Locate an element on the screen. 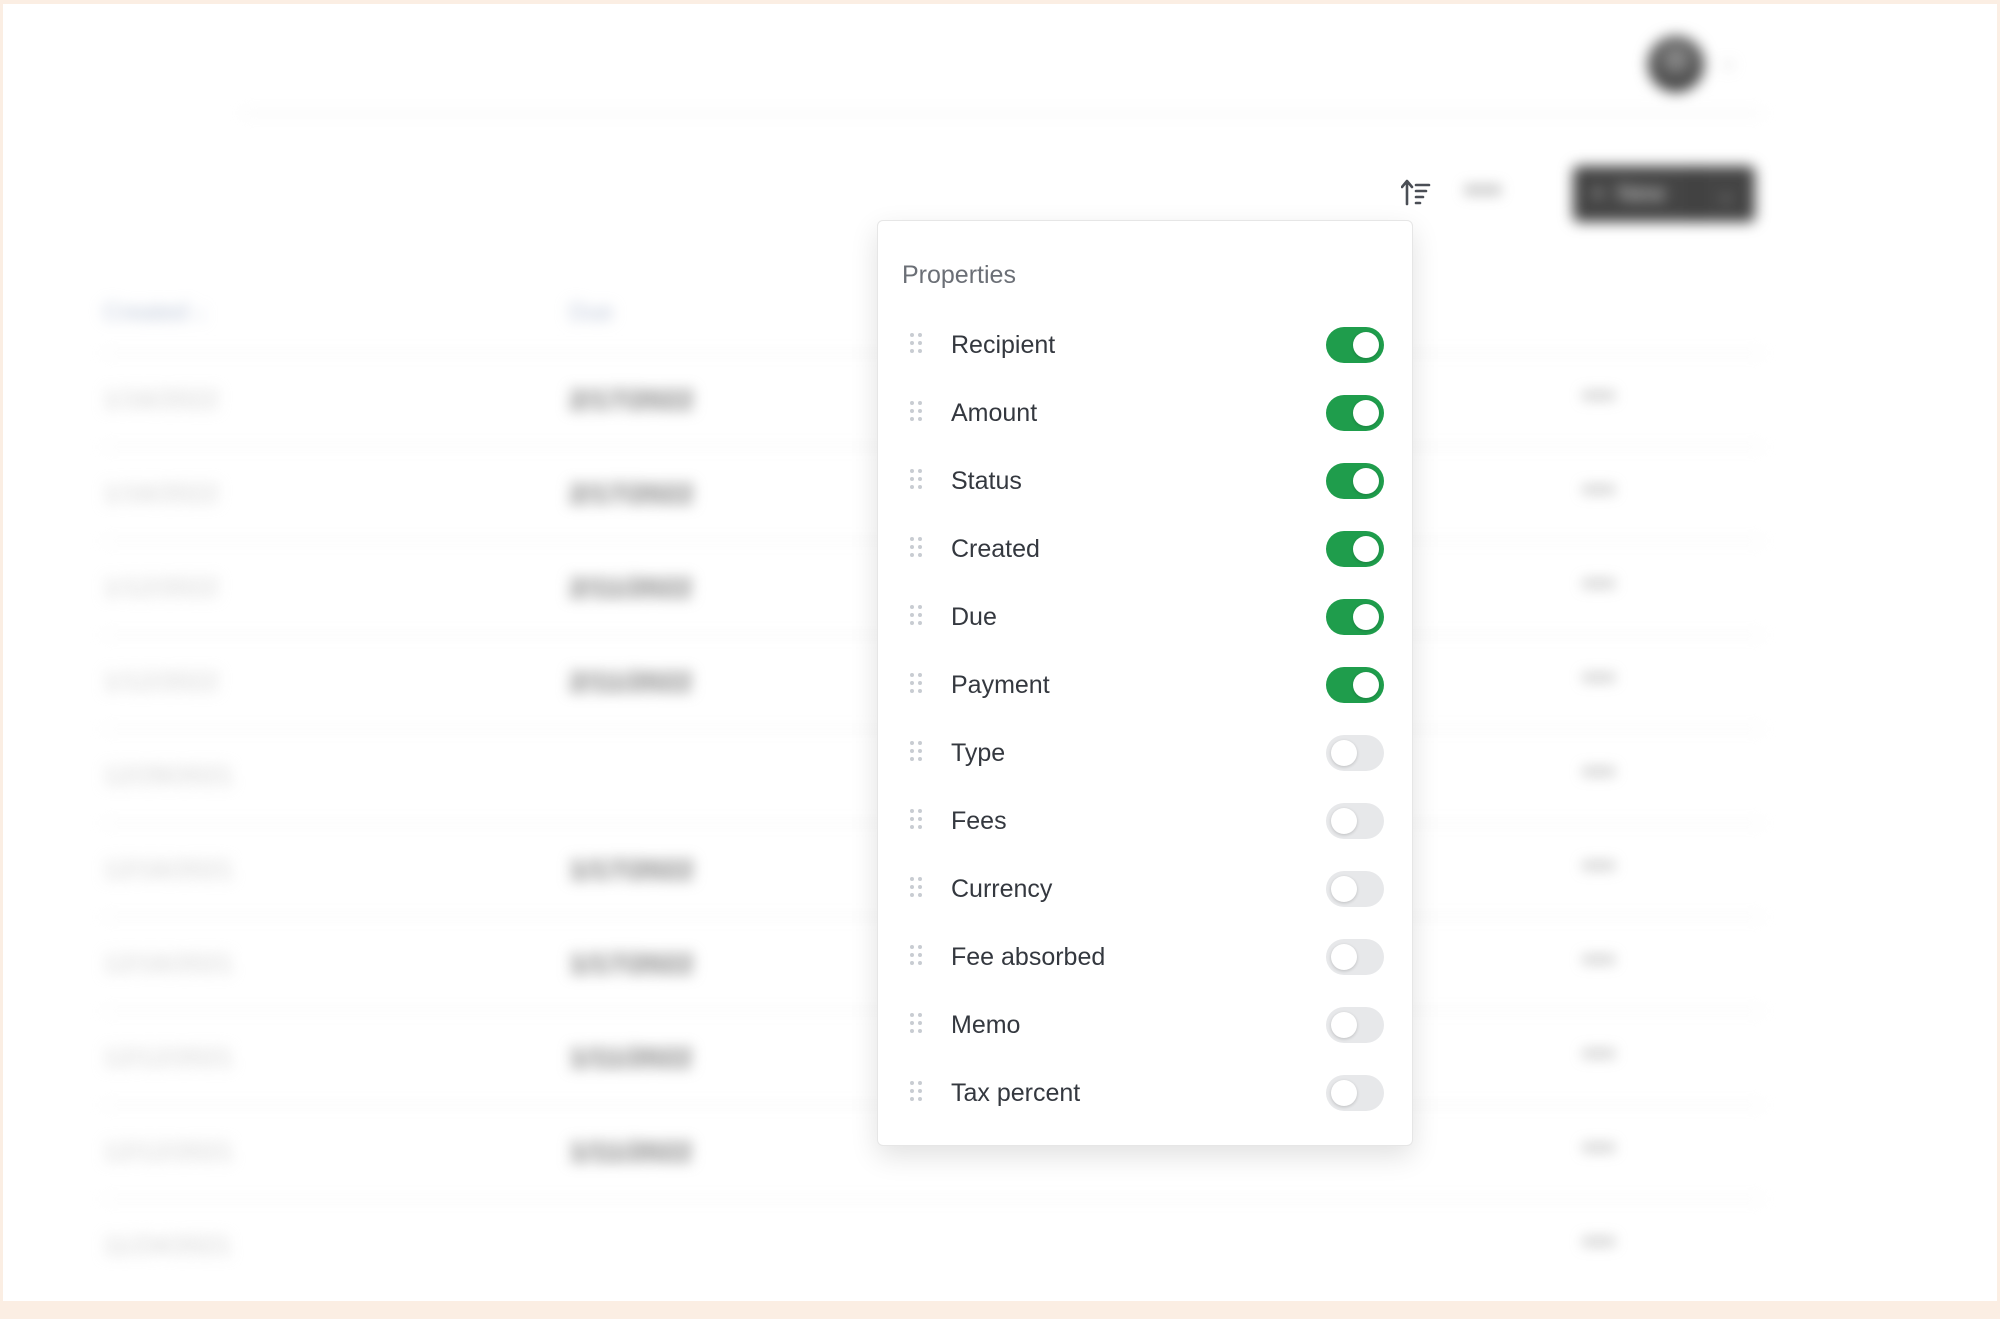 This screenshot has height=1319, width=2000. property-label: Due is located at coordinates (974, 616).